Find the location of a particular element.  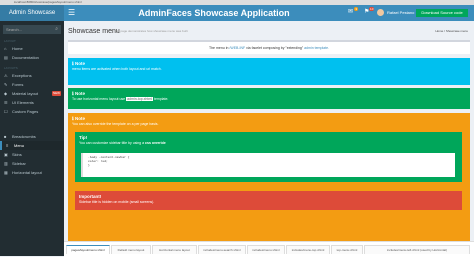

file-icon: ☐ is located at coordinates (6, 111).